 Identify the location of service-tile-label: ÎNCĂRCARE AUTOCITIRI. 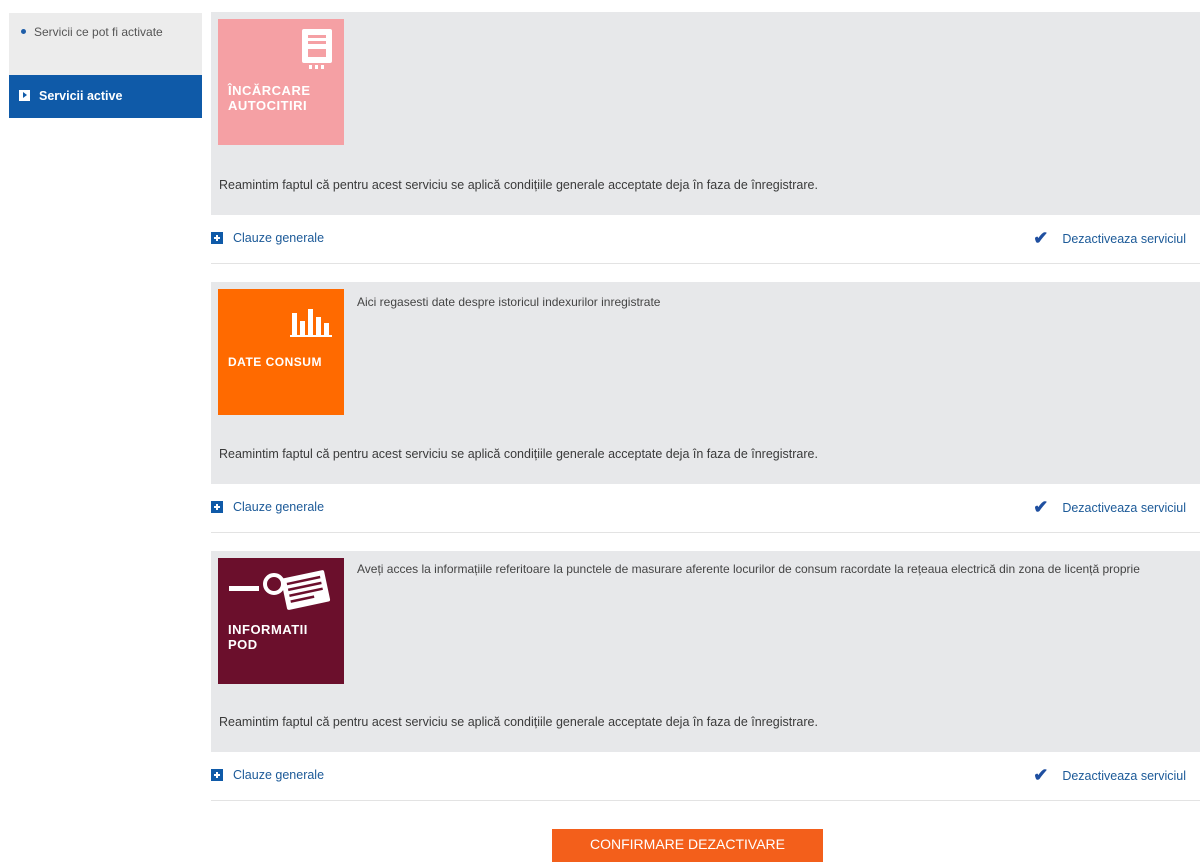
(269, 98).